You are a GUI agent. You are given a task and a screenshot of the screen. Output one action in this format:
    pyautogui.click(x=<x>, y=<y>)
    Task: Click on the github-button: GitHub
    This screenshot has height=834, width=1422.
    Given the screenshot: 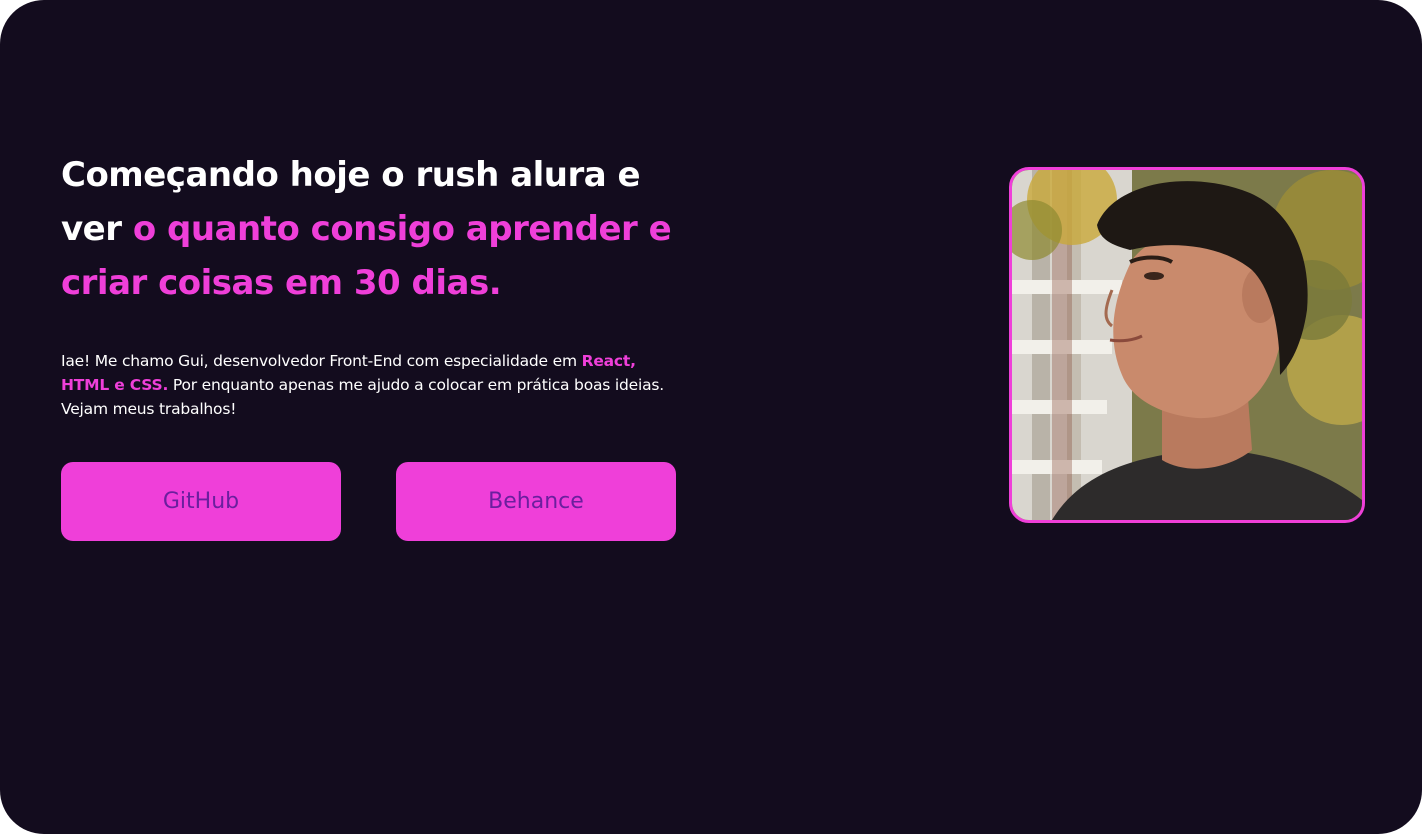 What is the action you would take?
    pyautogui.click(x=201, y=501)
    